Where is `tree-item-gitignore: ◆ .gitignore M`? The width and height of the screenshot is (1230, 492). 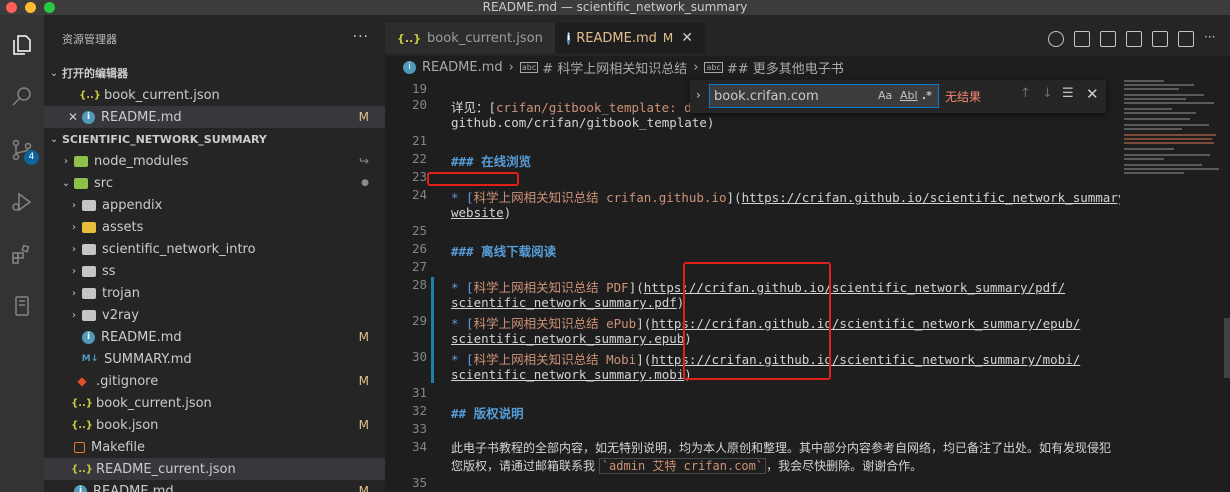 tree-item-gitignore: ◆ .gitignore M is located at coordinates (214, 381).